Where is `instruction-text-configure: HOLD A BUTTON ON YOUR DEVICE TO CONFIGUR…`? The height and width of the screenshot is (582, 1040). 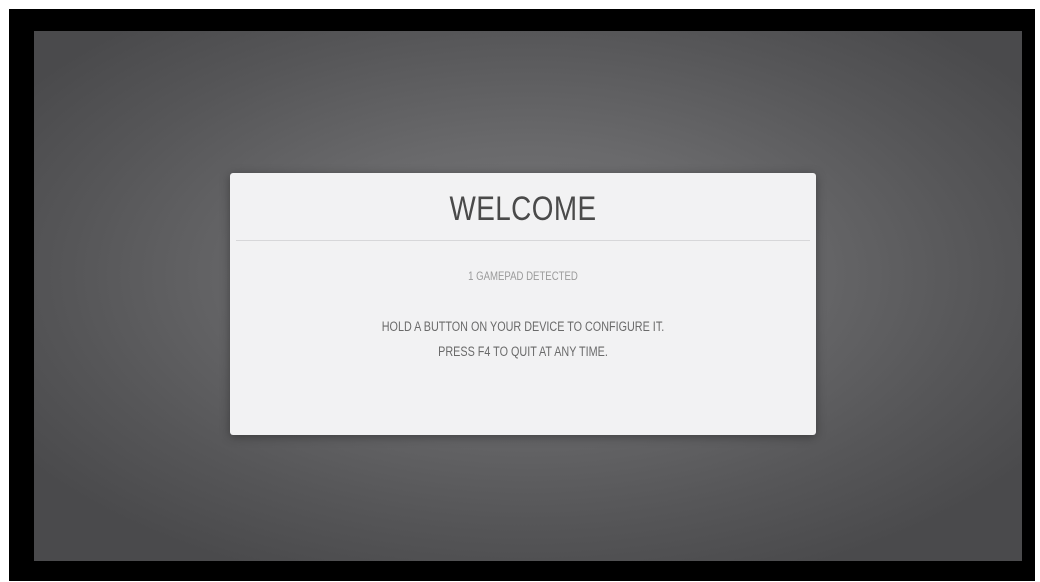 instruction-text-configure: HOLD A BUTTON ON YOUR DEVICE TO CONFIGUR… is located at coordinates (523, 326).